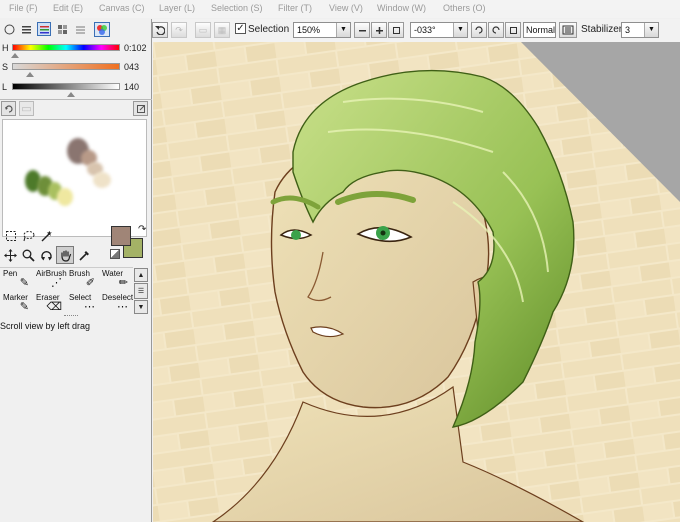  What do you see at coordinates (24, 283) in the screenshot?
I see `pen-icon: ✎` at bounding box center [24, 283].